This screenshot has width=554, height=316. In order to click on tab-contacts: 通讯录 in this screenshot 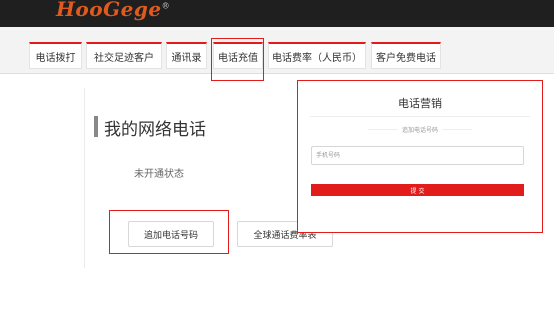, I will do `click(186, 55)`.